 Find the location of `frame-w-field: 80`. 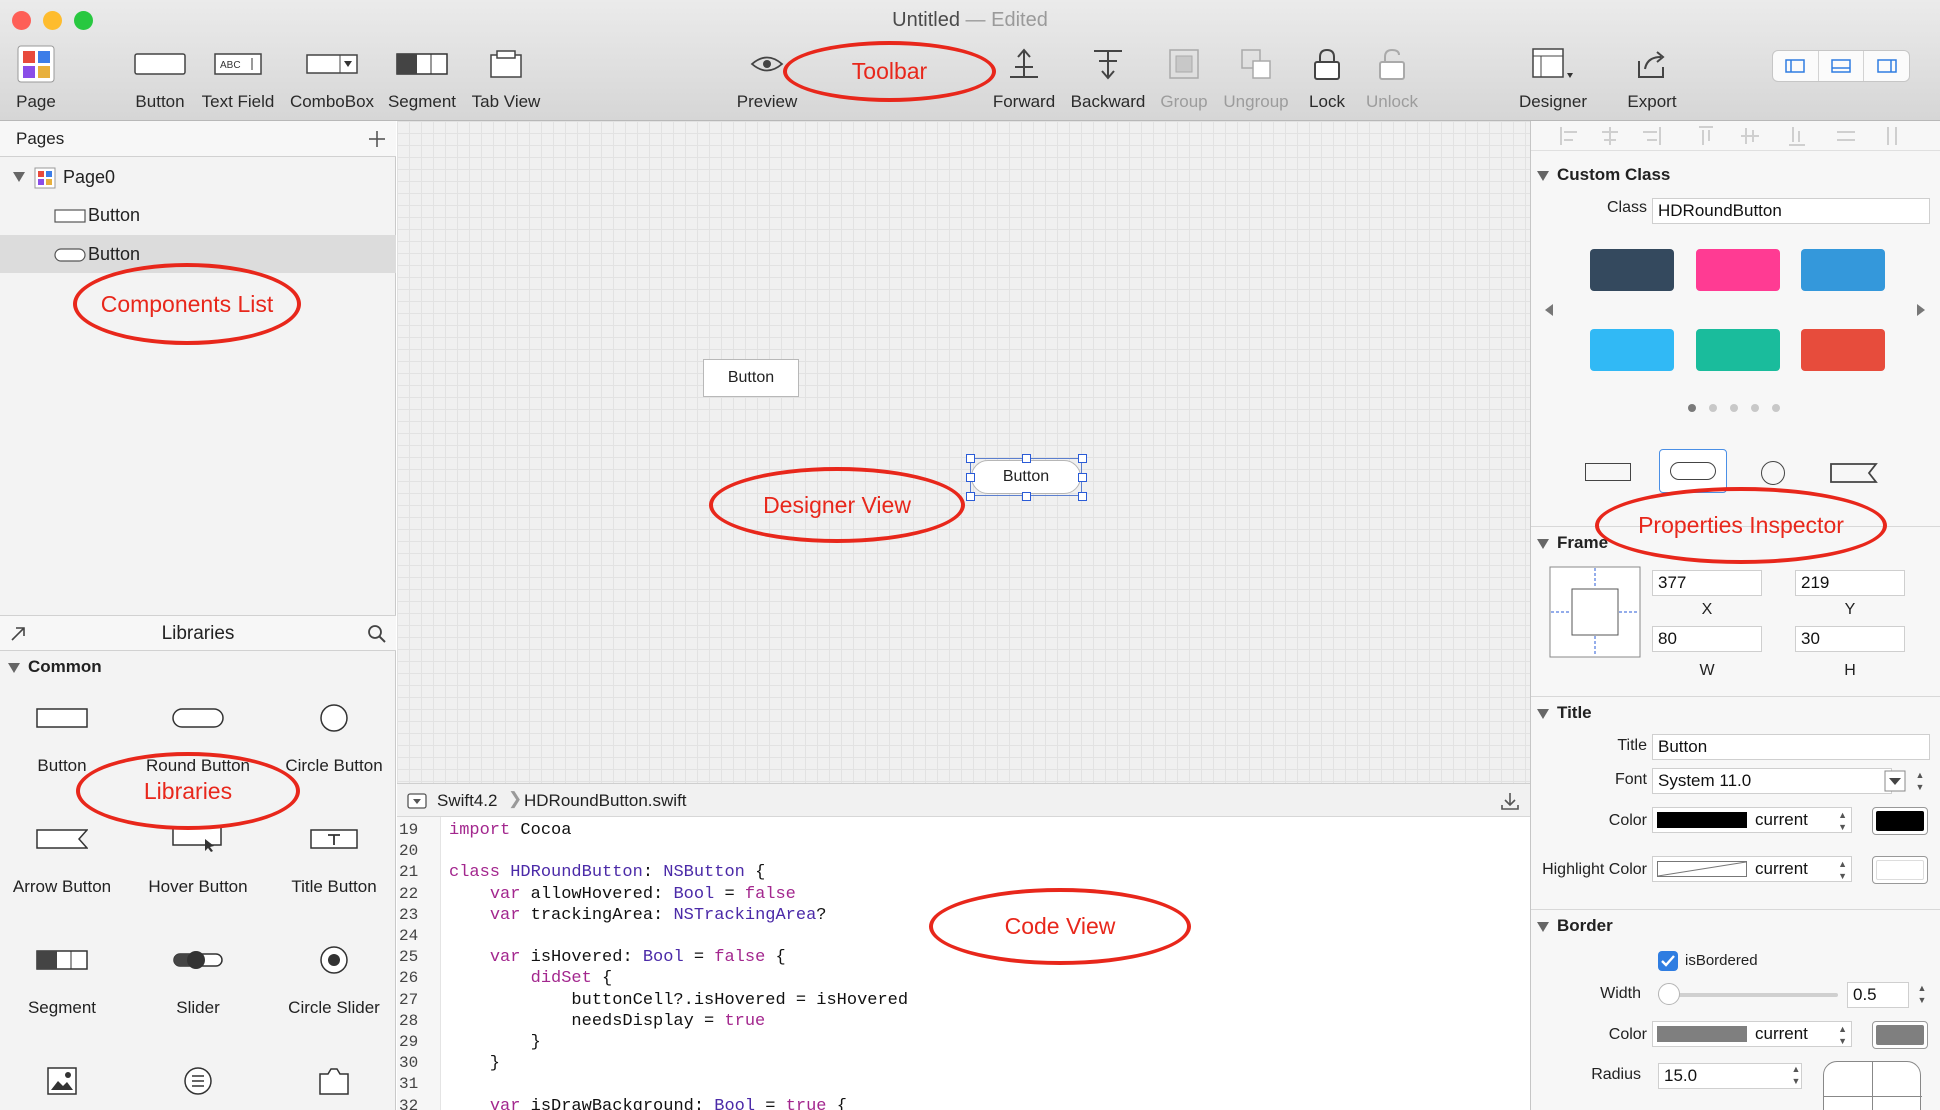

frame-w-field: 80 is located at coordinates (1707, 639).